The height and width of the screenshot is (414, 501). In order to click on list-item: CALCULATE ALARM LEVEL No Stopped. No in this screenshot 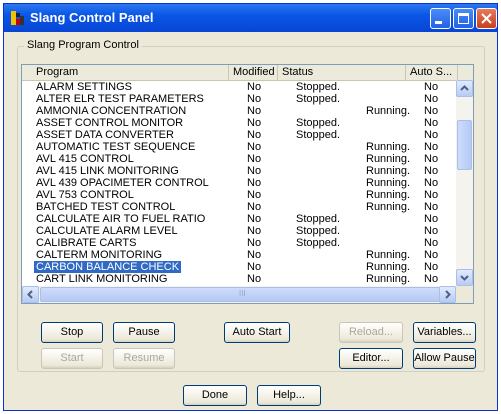, I will do `click(247, 231)`.